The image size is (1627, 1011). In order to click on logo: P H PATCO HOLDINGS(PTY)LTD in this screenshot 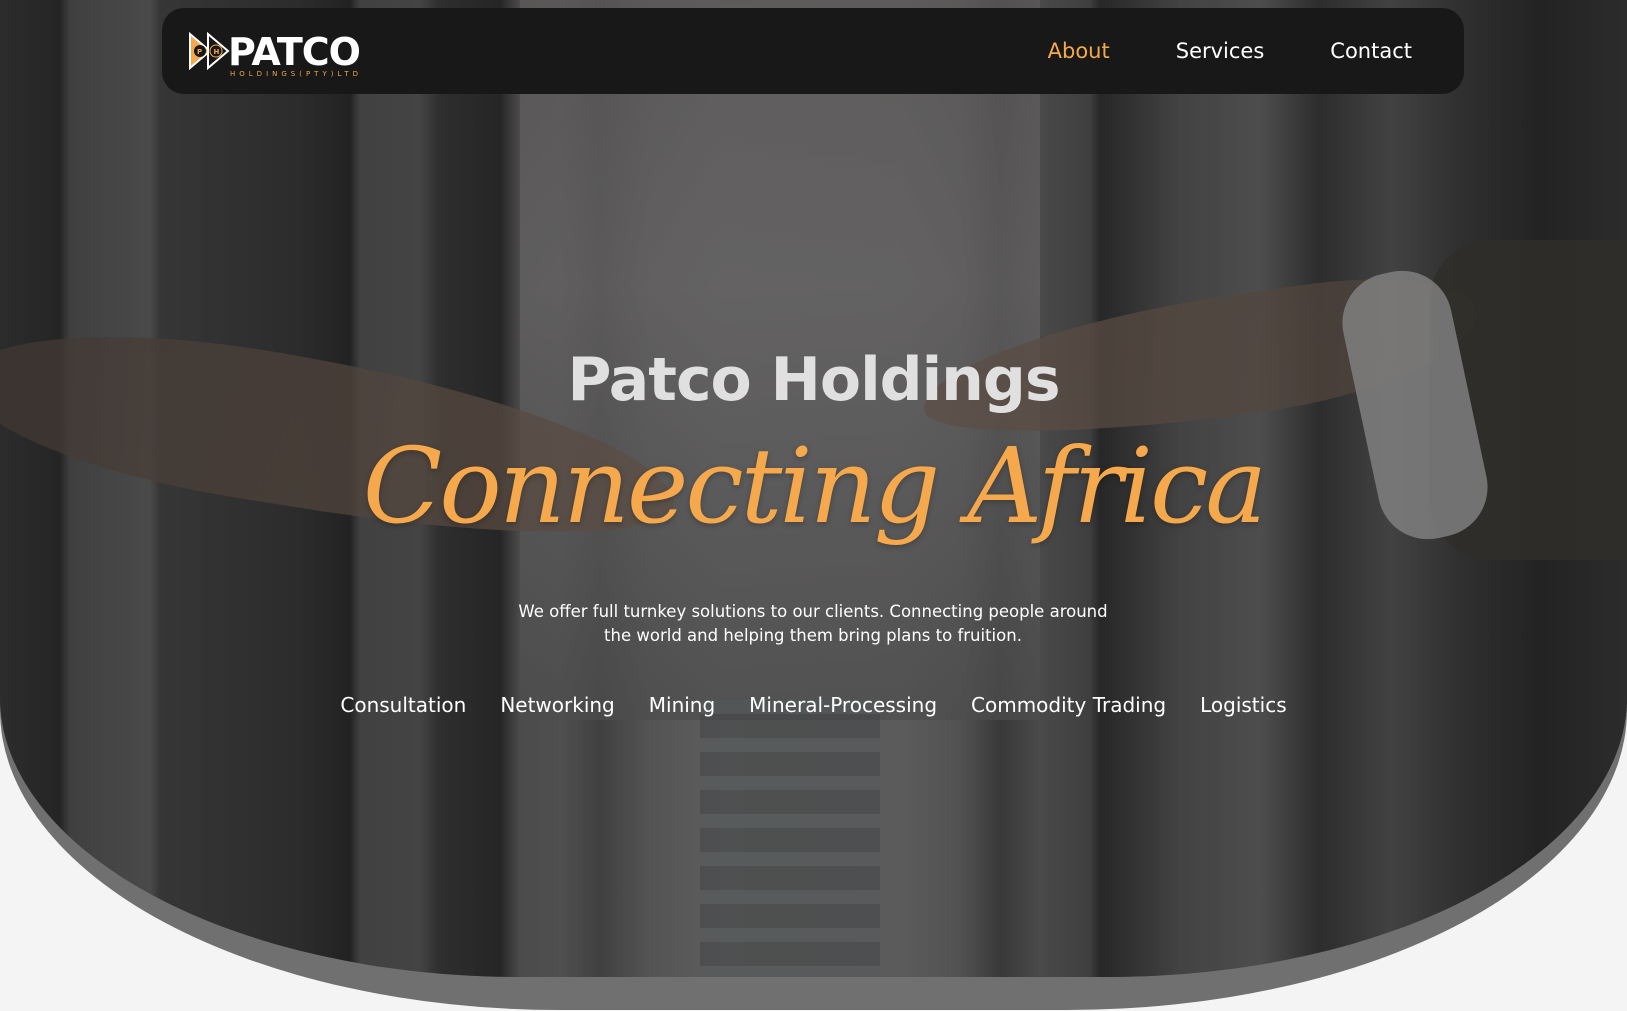, I will do `click(274, 54)`.